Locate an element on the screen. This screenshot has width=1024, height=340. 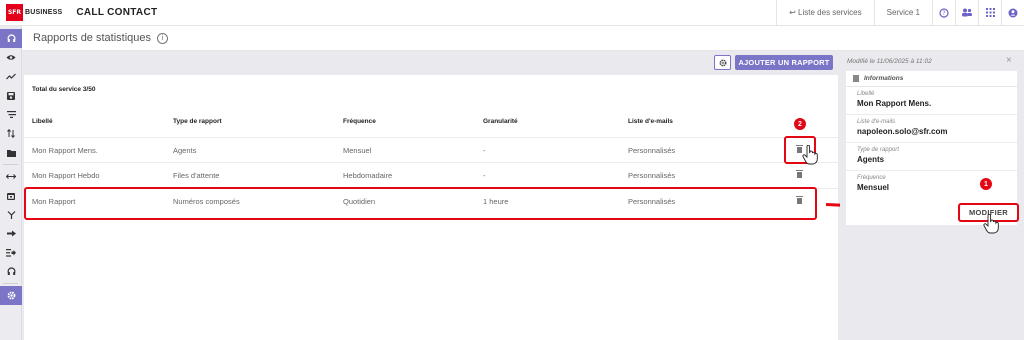
page-title: Rapports de statistiques is located at coordinates (92, 38).